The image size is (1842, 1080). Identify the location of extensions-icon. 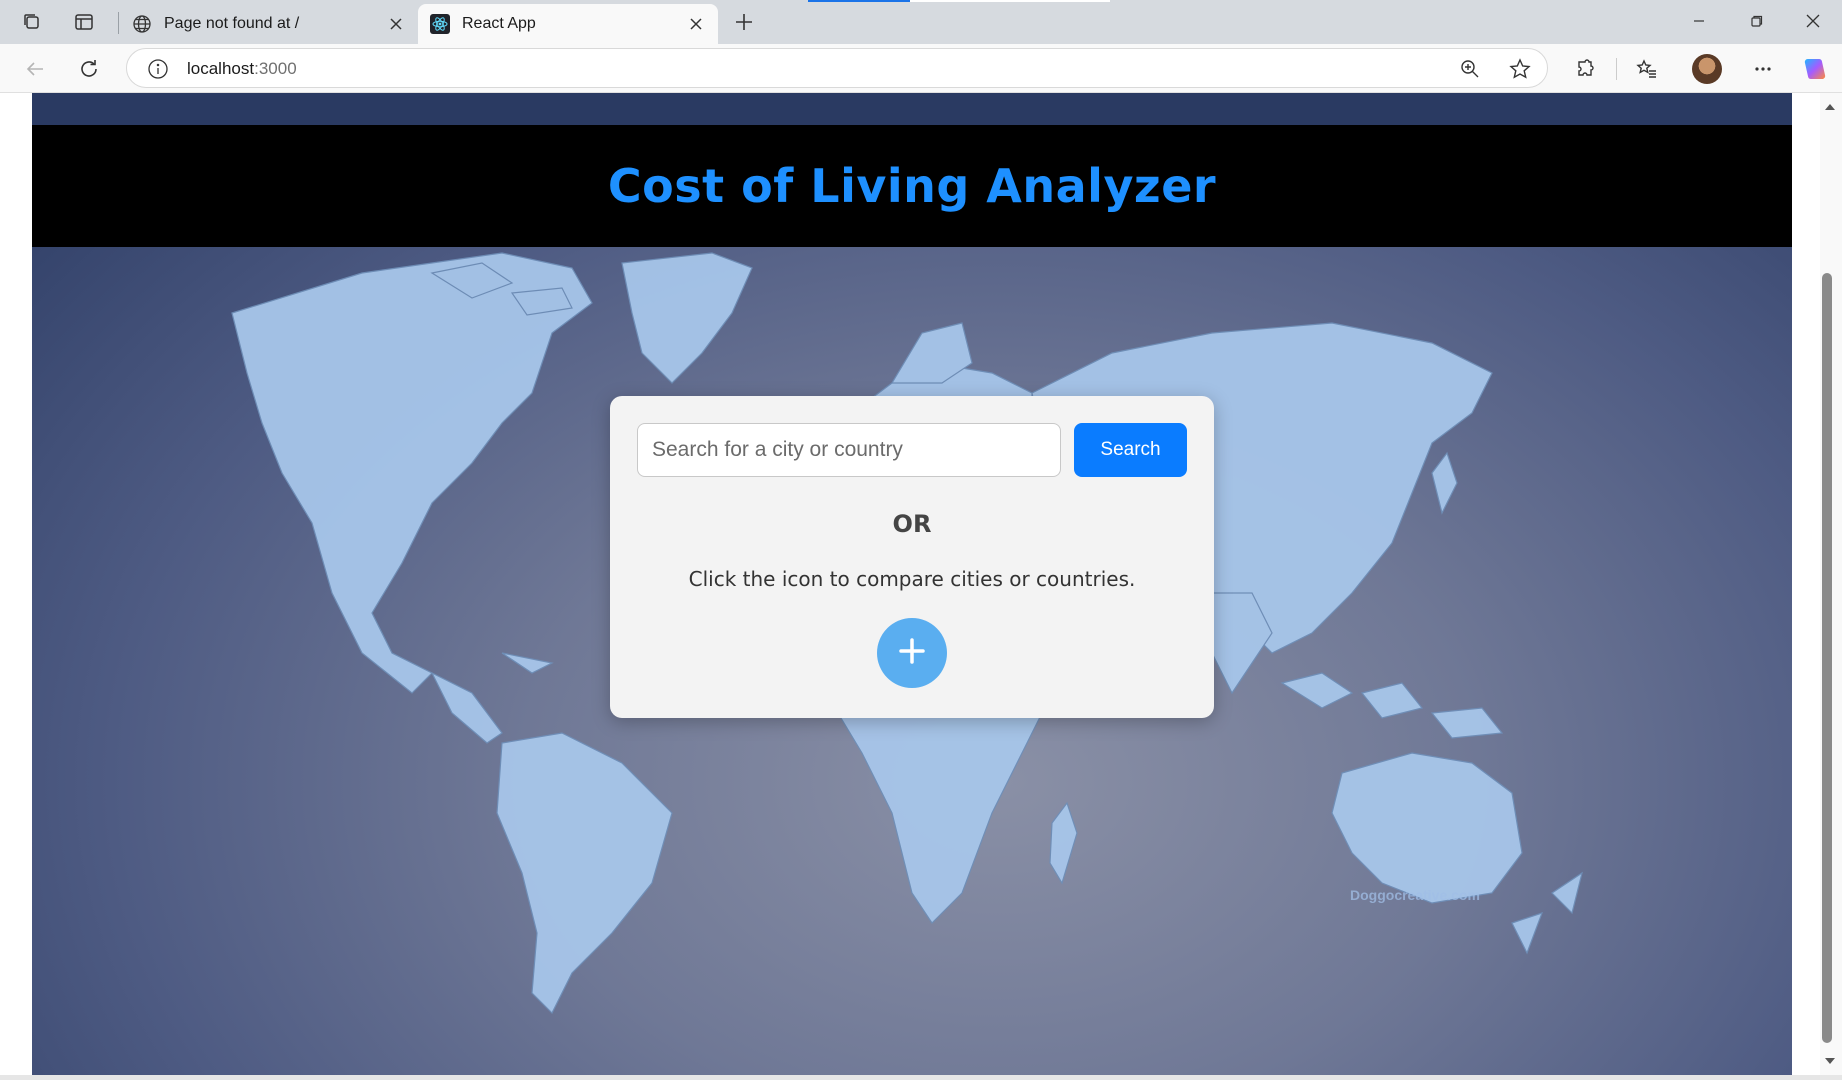
(1585, 69).